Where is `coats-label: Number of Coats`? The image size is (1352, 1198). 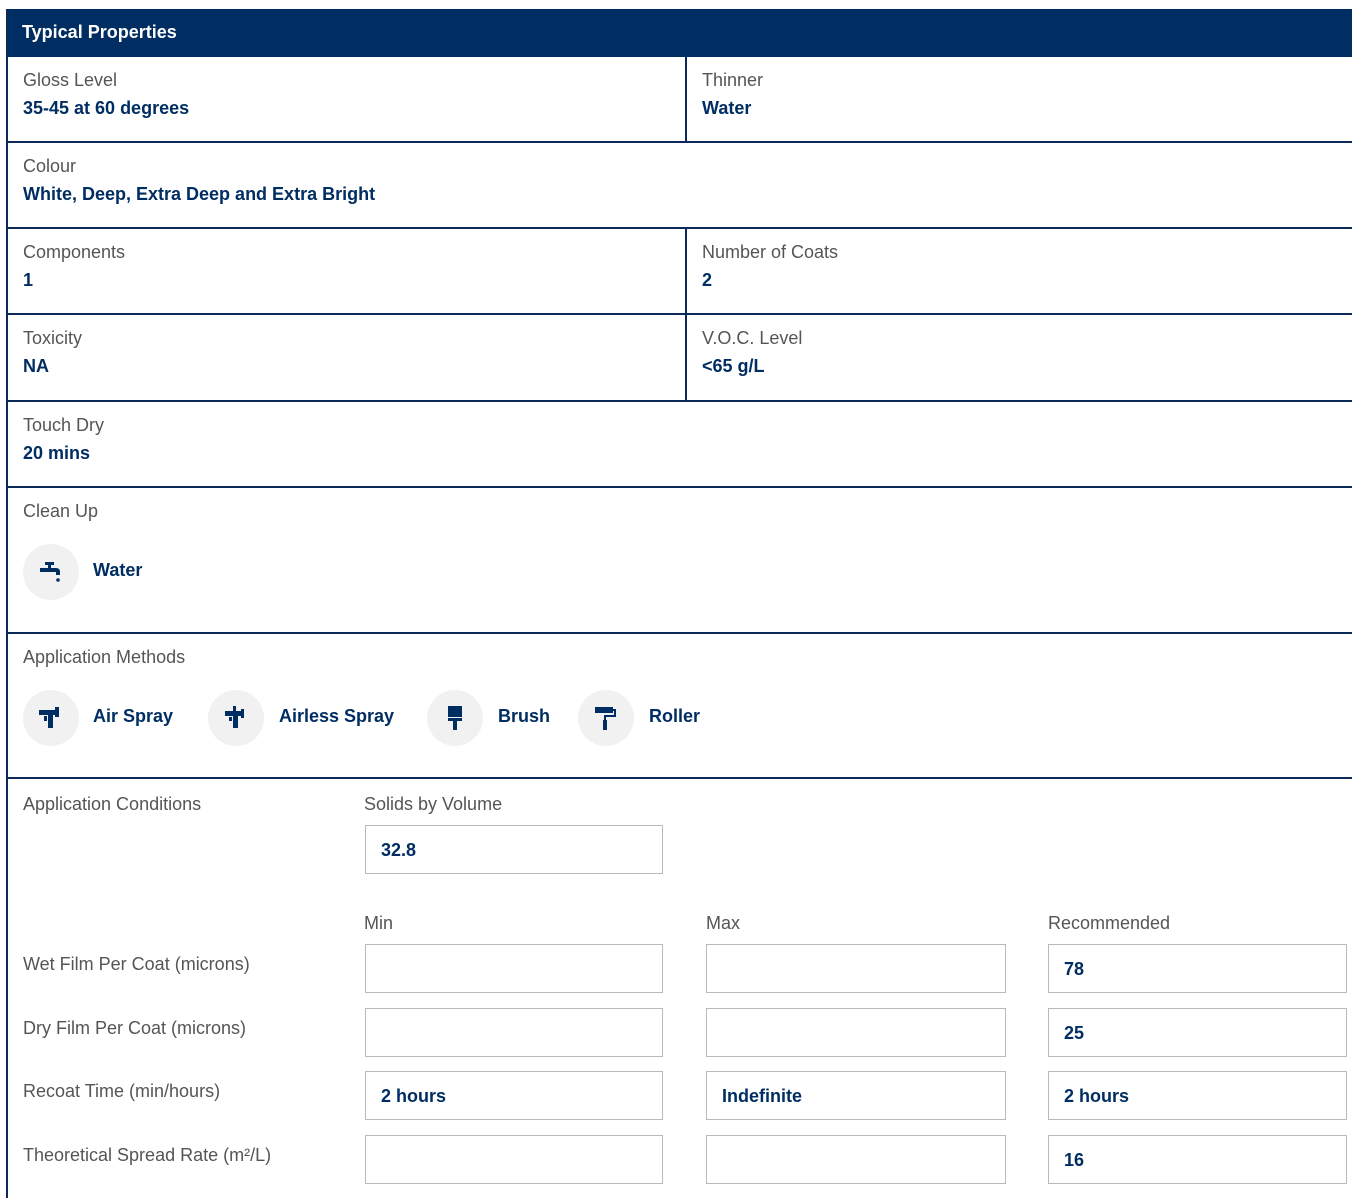 coats-label: Number of Coats is located at coordinates (770, 252).